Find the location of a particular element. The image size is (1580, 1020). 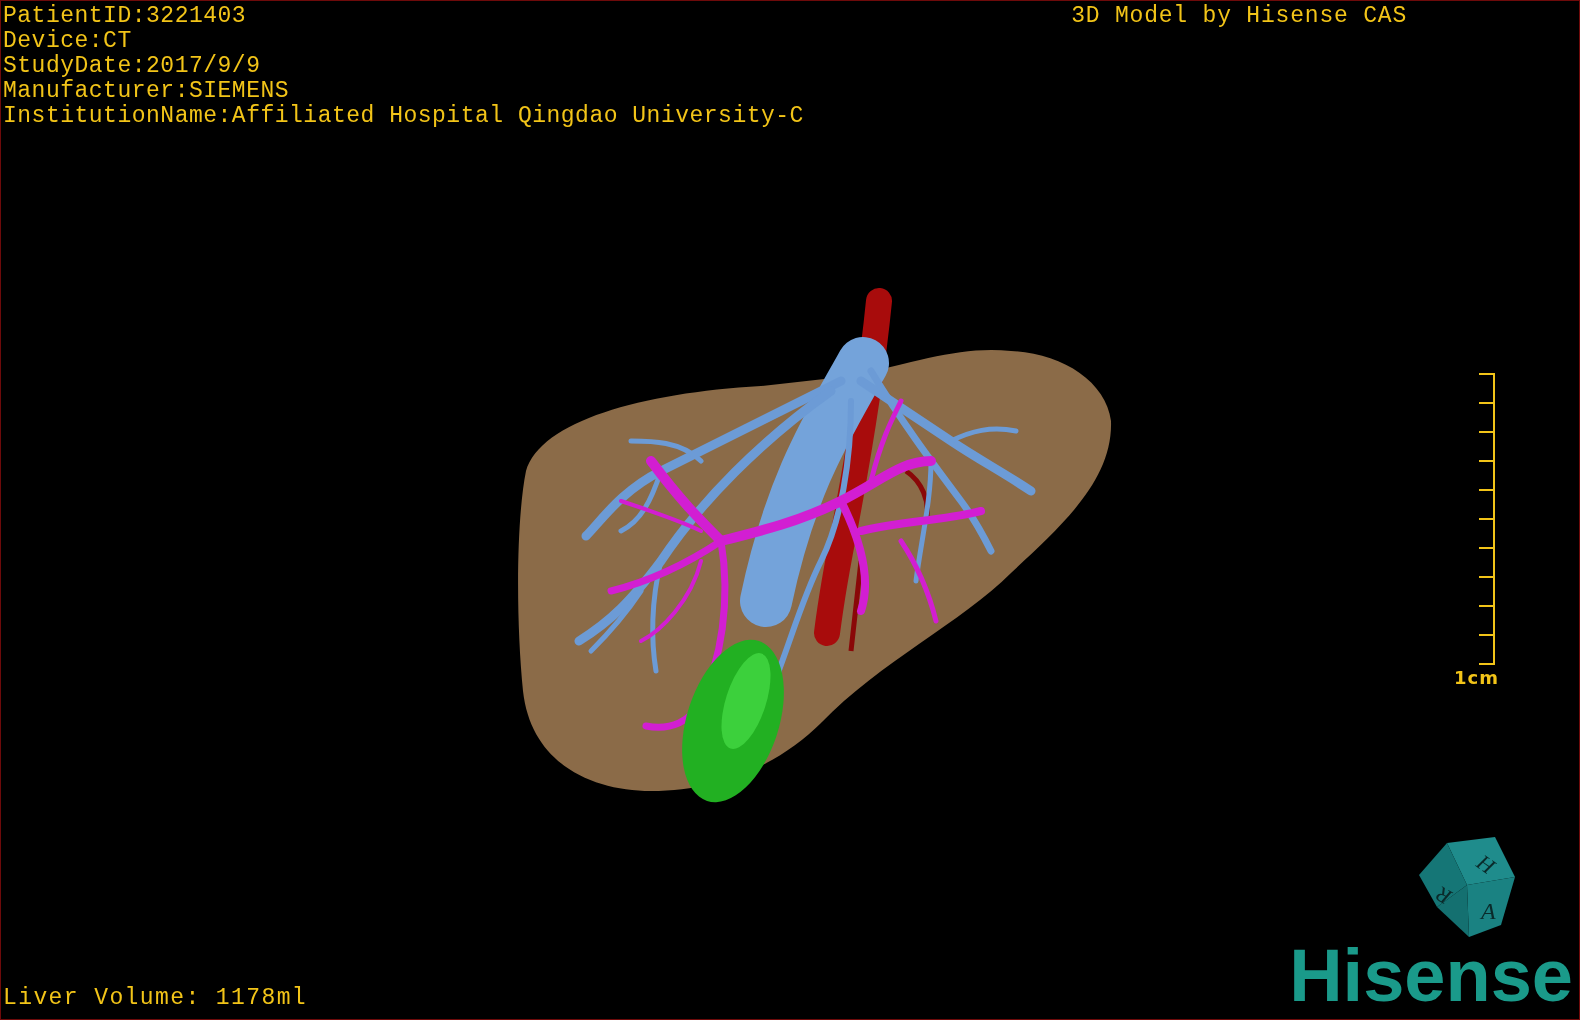

cube-face-letter: H is located at coordinates (1486, 864).